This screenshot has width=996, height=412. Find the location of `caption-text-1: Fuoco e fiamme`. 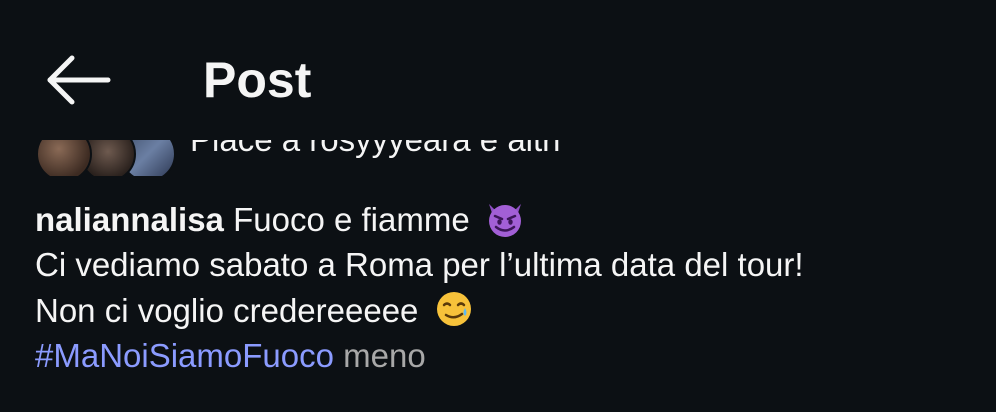

caption-text-1: Fuoco e fiamme is located at coordinates (351, 219).